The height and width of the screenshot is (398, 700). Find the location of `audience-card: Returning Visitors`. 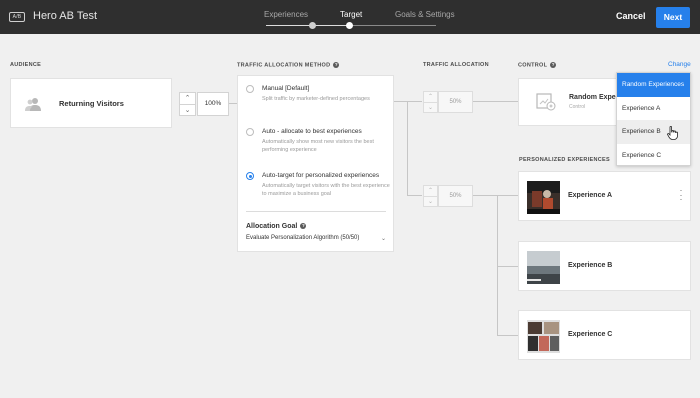

audience-card: Returning Visitors is located at coordinates (91, 103).